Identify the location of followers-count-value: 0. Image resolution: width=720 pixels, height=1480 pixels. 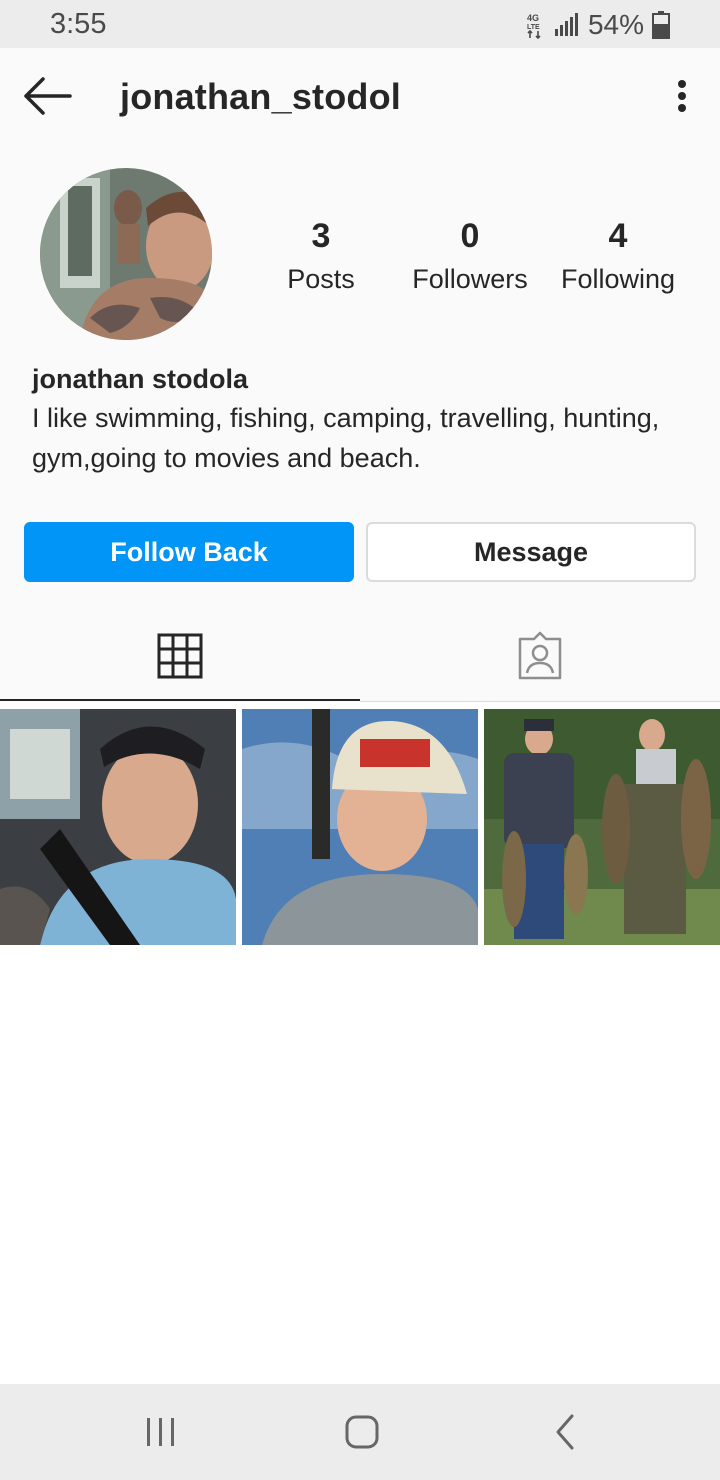
(470, 236).